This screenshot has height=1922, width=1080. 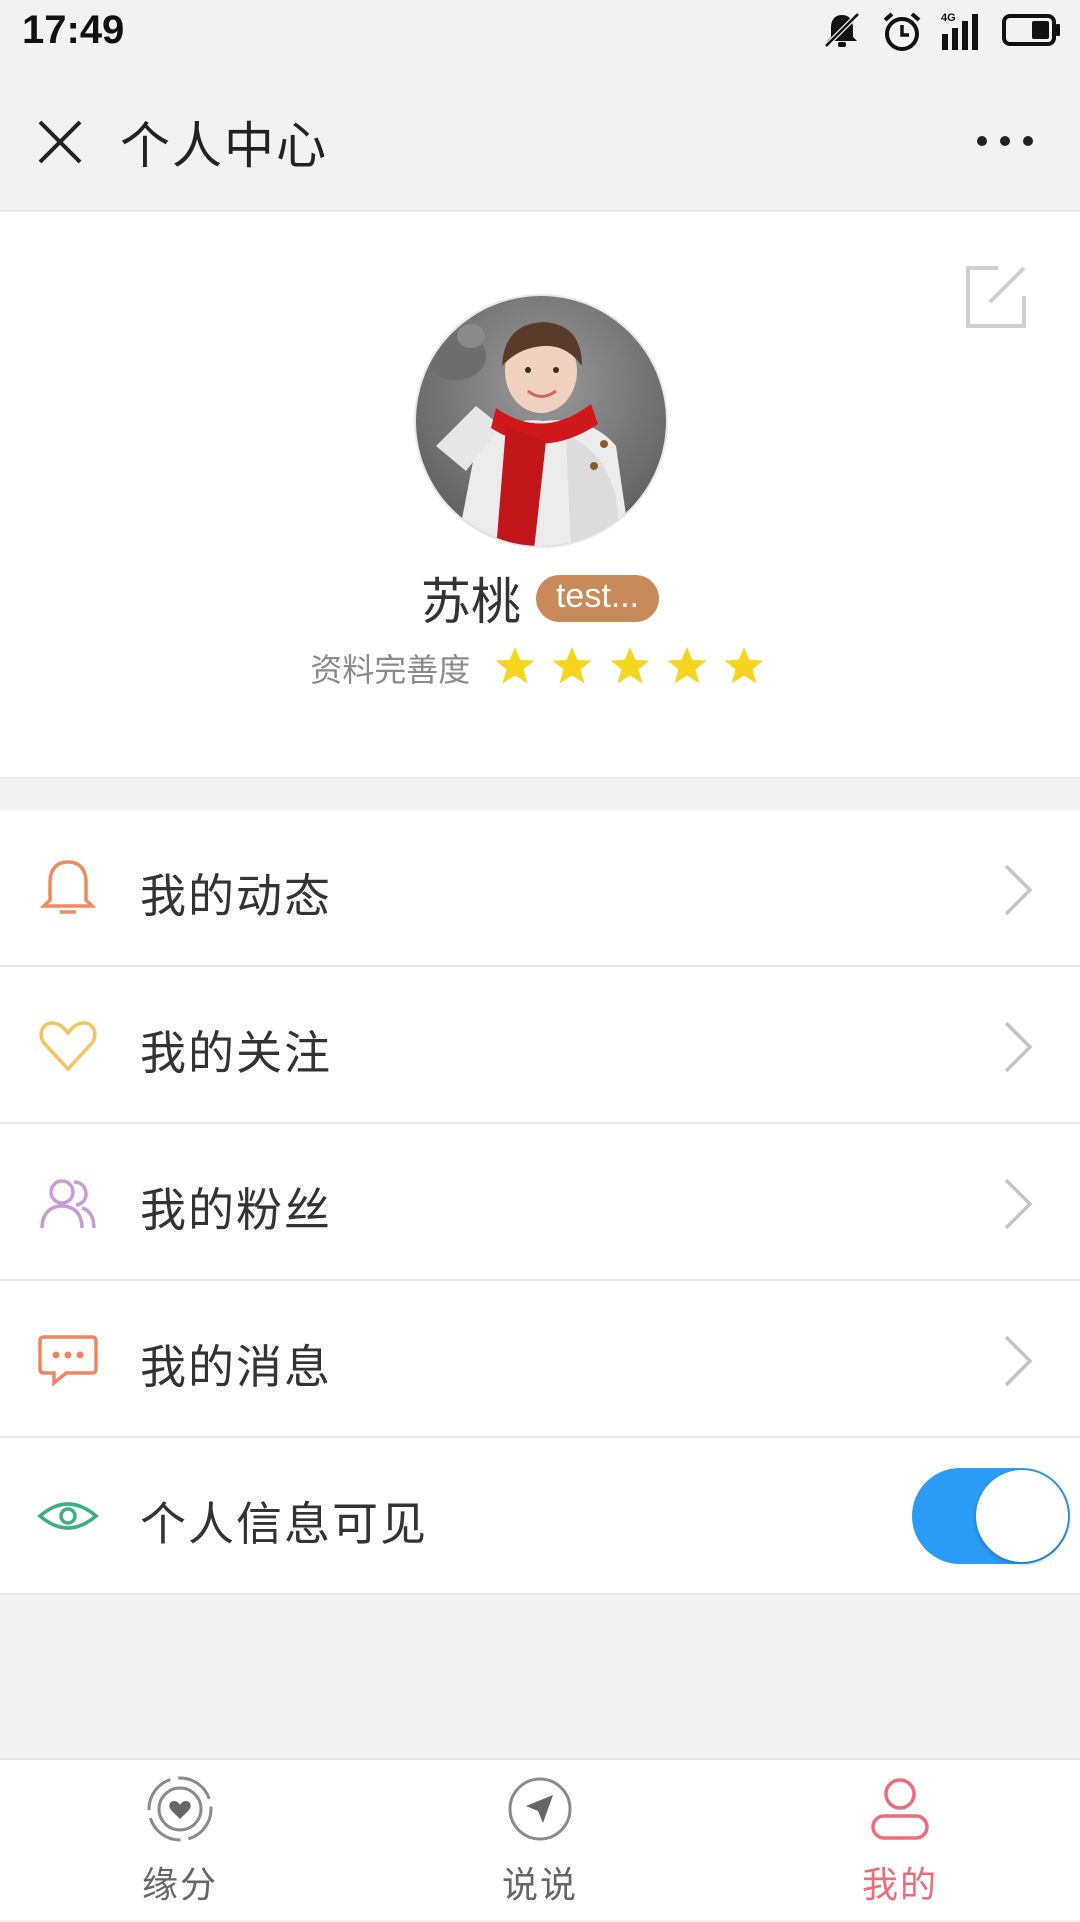 What do you see at coordinates (540, 1045) in the screenshot?
I see `menu-item-my-follows: 我的关注` at bounding box center [540, 1045].